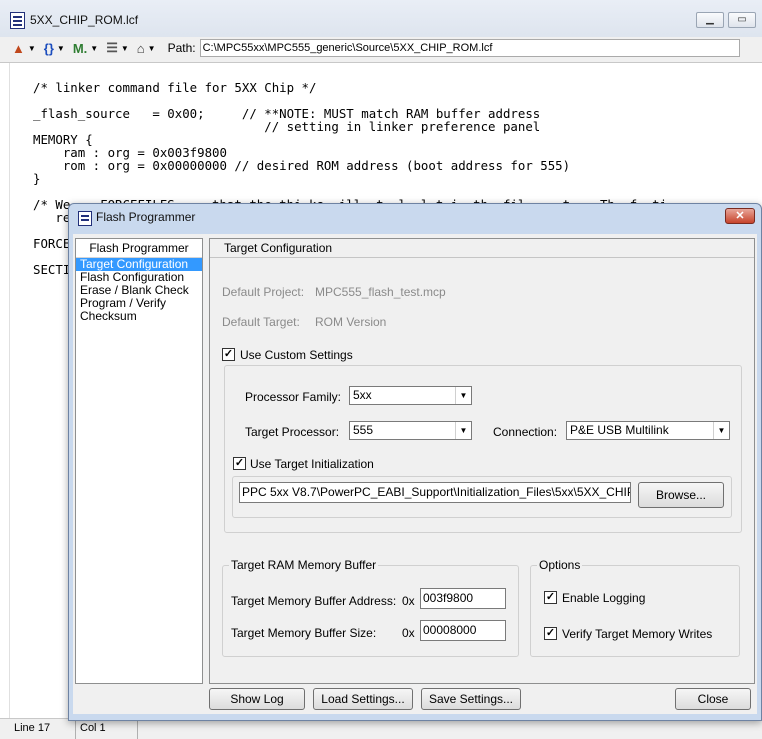 This screenshot has width=762, height=739. Describe the element at coordinates (146, 48) in the screenshot. I see `vcs-menu: ⌂ ▼` at that location.